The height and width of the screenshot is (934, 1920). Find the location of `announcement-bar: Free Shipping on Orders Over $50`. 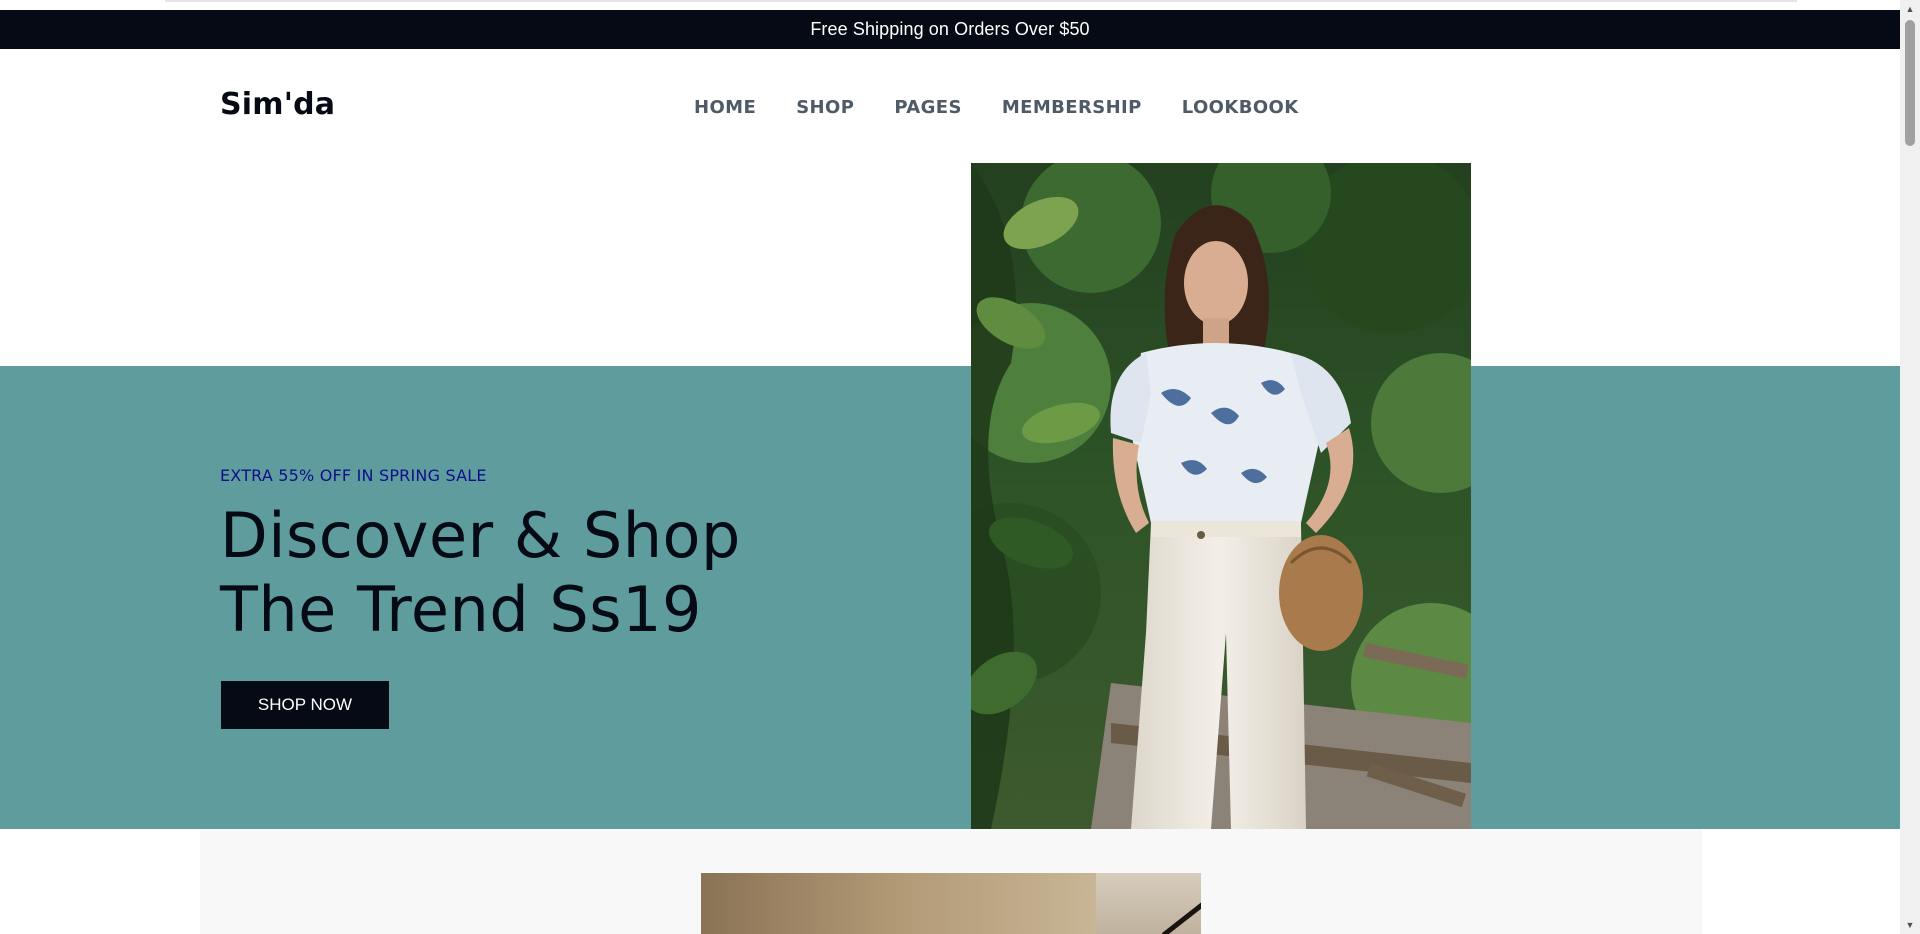

announcement-bar: Free Shipping on Orders Over $50 is located at coordinates (950, 29).